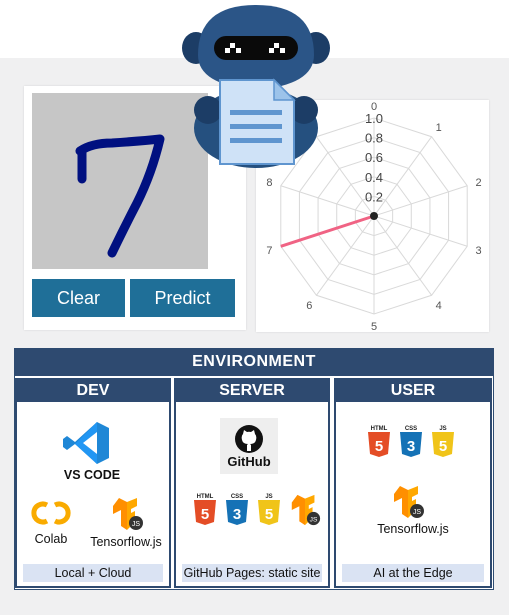  What do you see at coordinates (51, 513) in the screenshot?
I see `colab-icon` at bounding box center [51, 513].